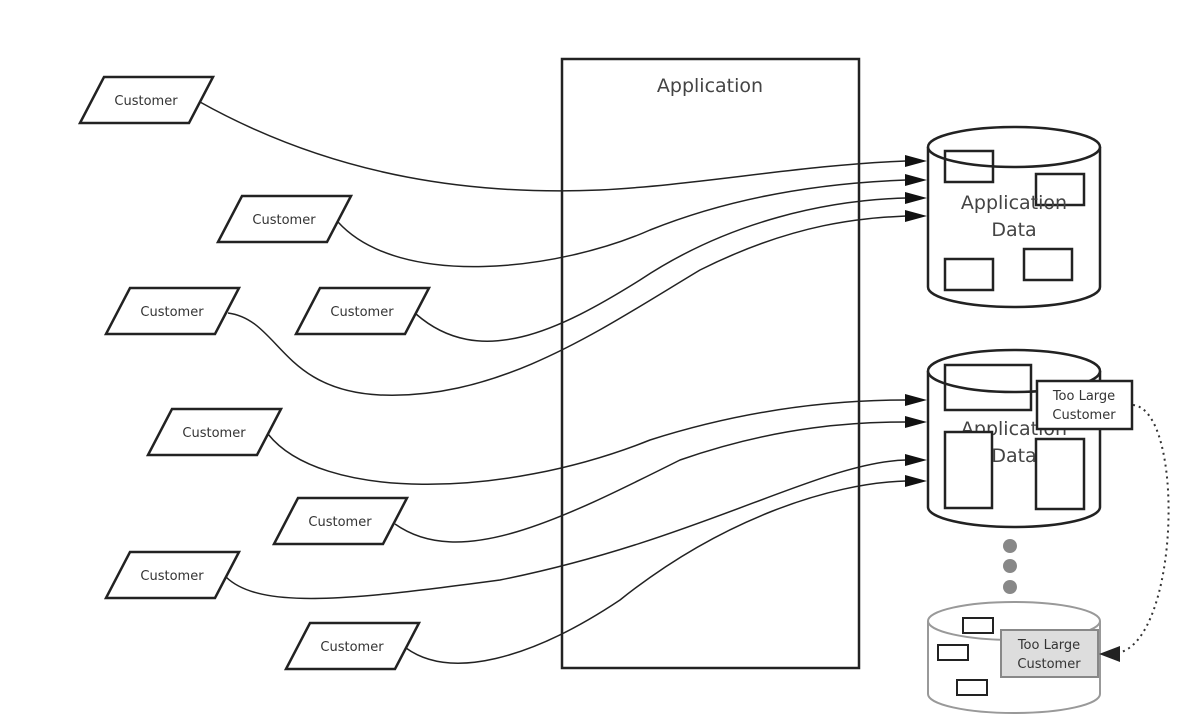  What do you see at coordinates (710, 86) in the screenshot?
I see `application-label: Application` at bounding box center [710, 86].